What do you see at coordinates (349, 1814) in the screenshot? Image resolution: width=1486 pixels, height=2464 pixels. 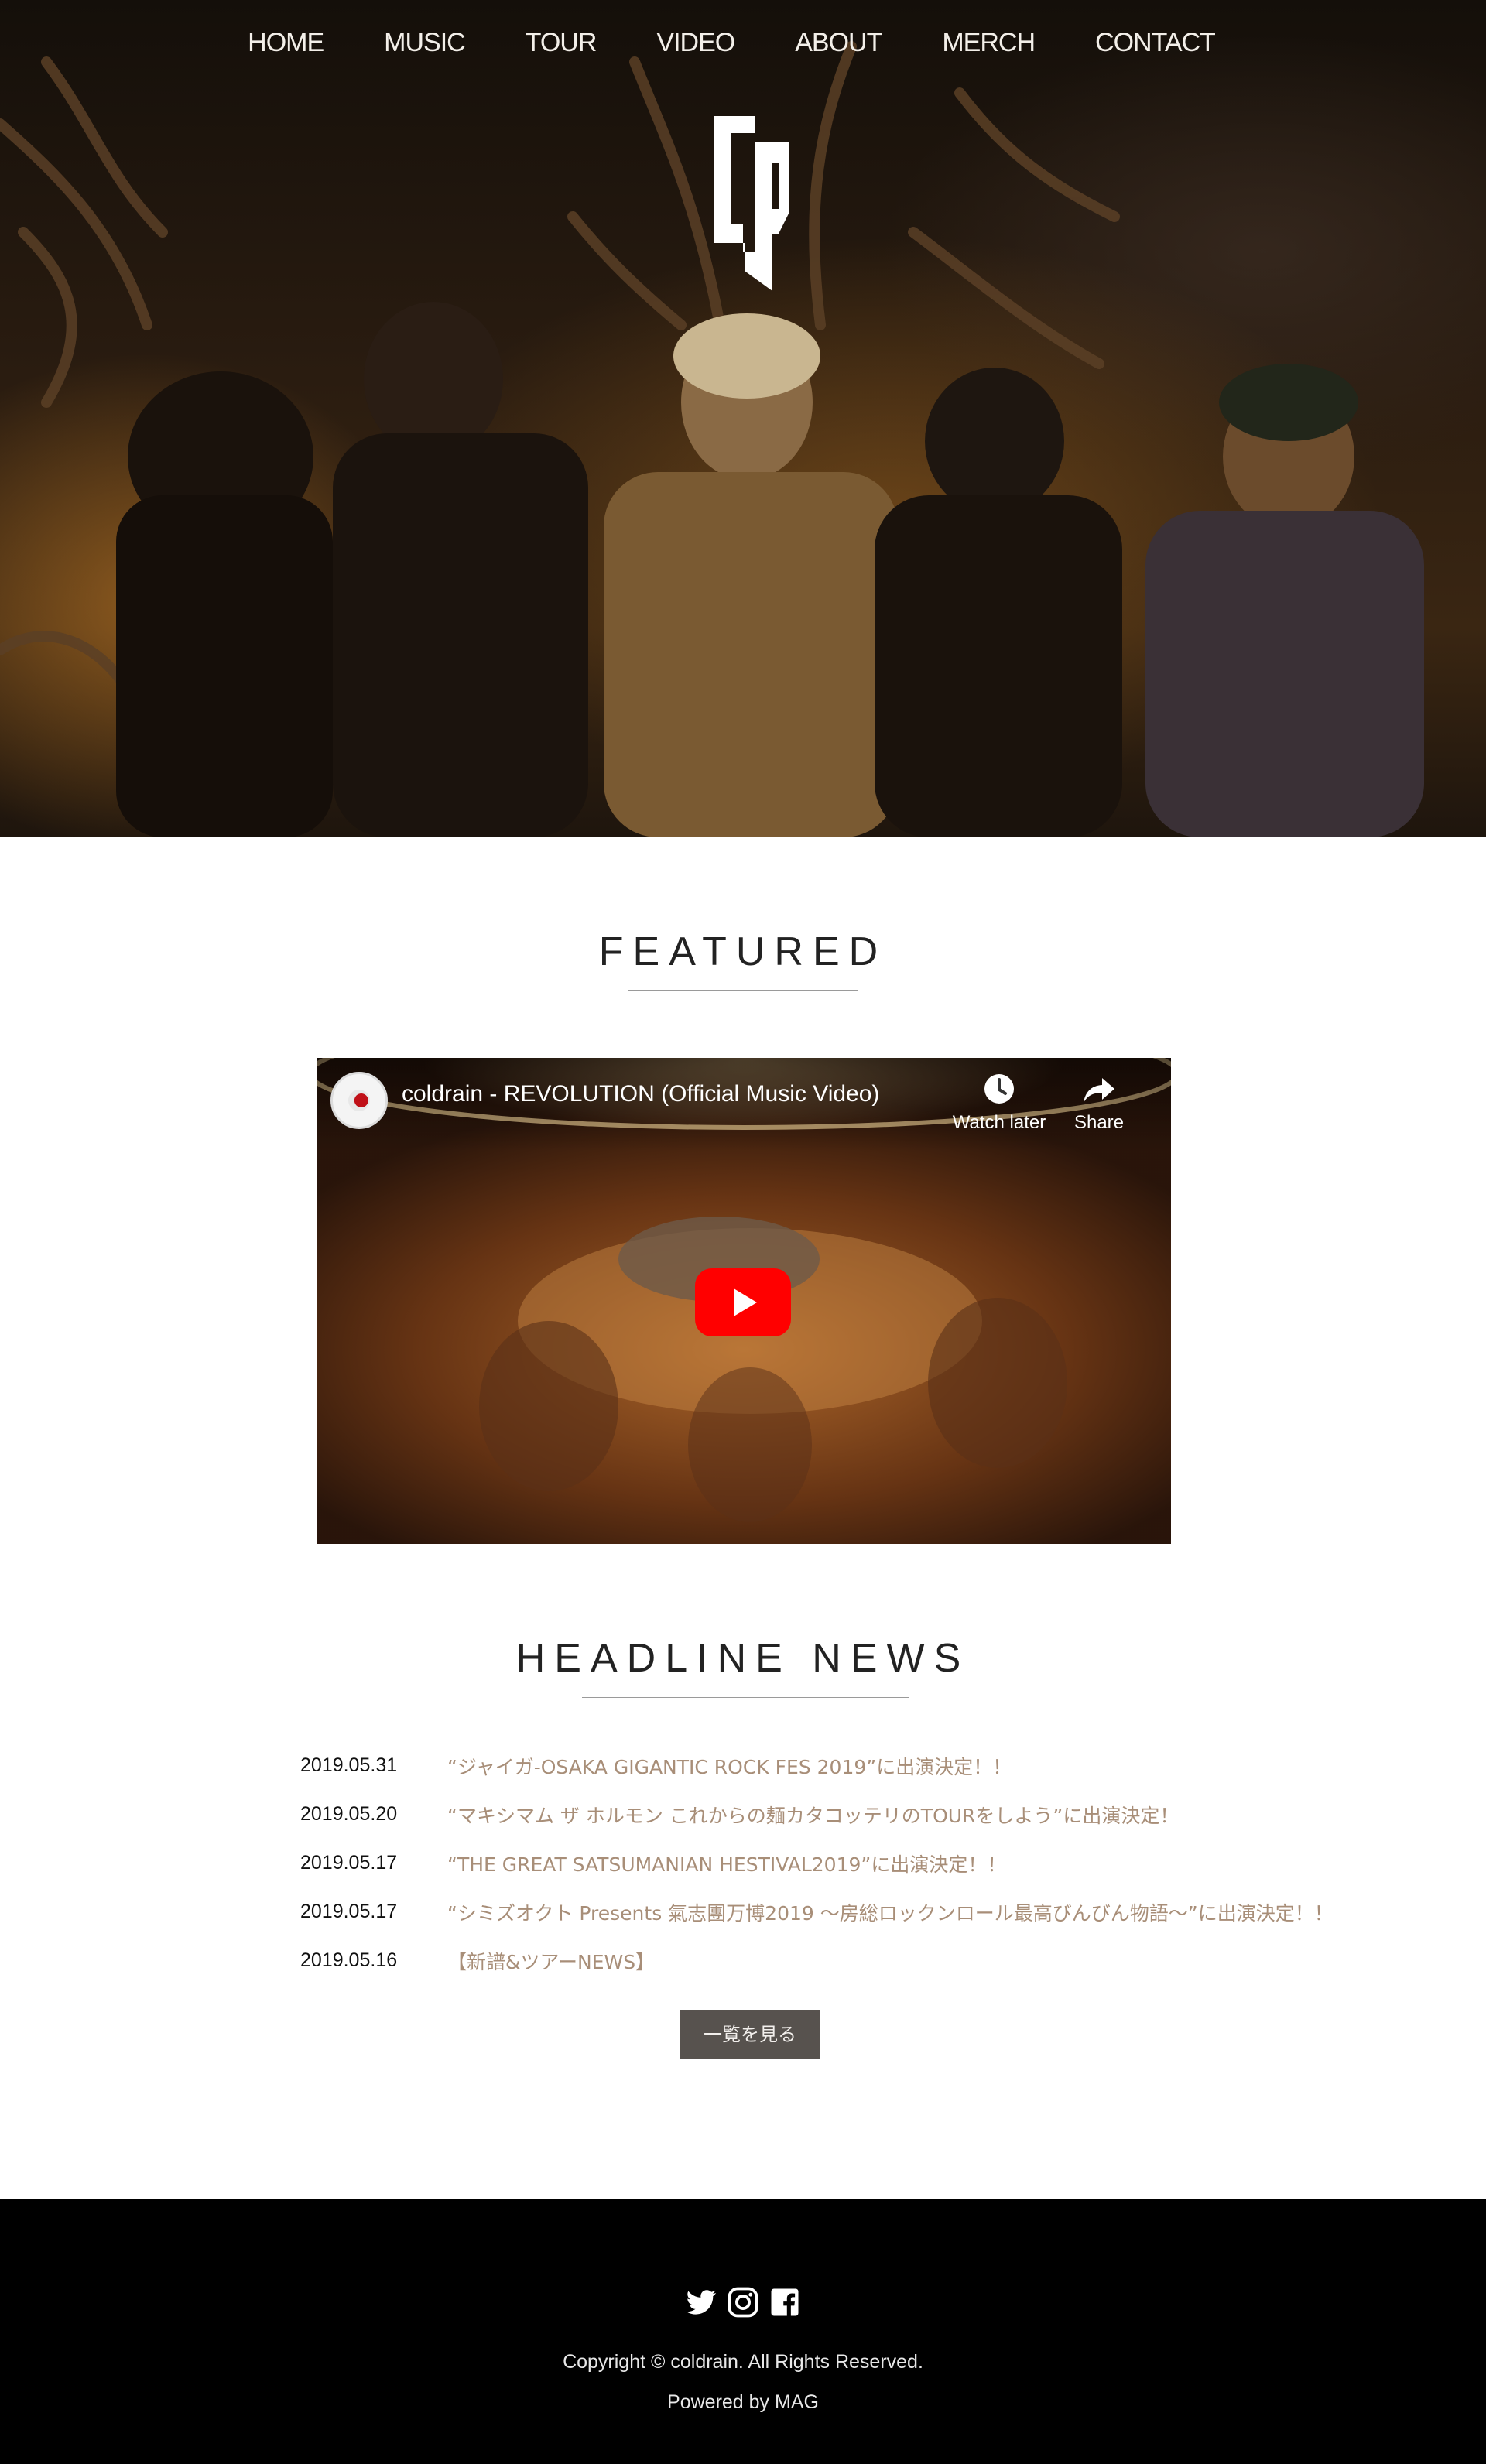 I see `news-date: 2019.05.20` at bounding box center [349, 1814].